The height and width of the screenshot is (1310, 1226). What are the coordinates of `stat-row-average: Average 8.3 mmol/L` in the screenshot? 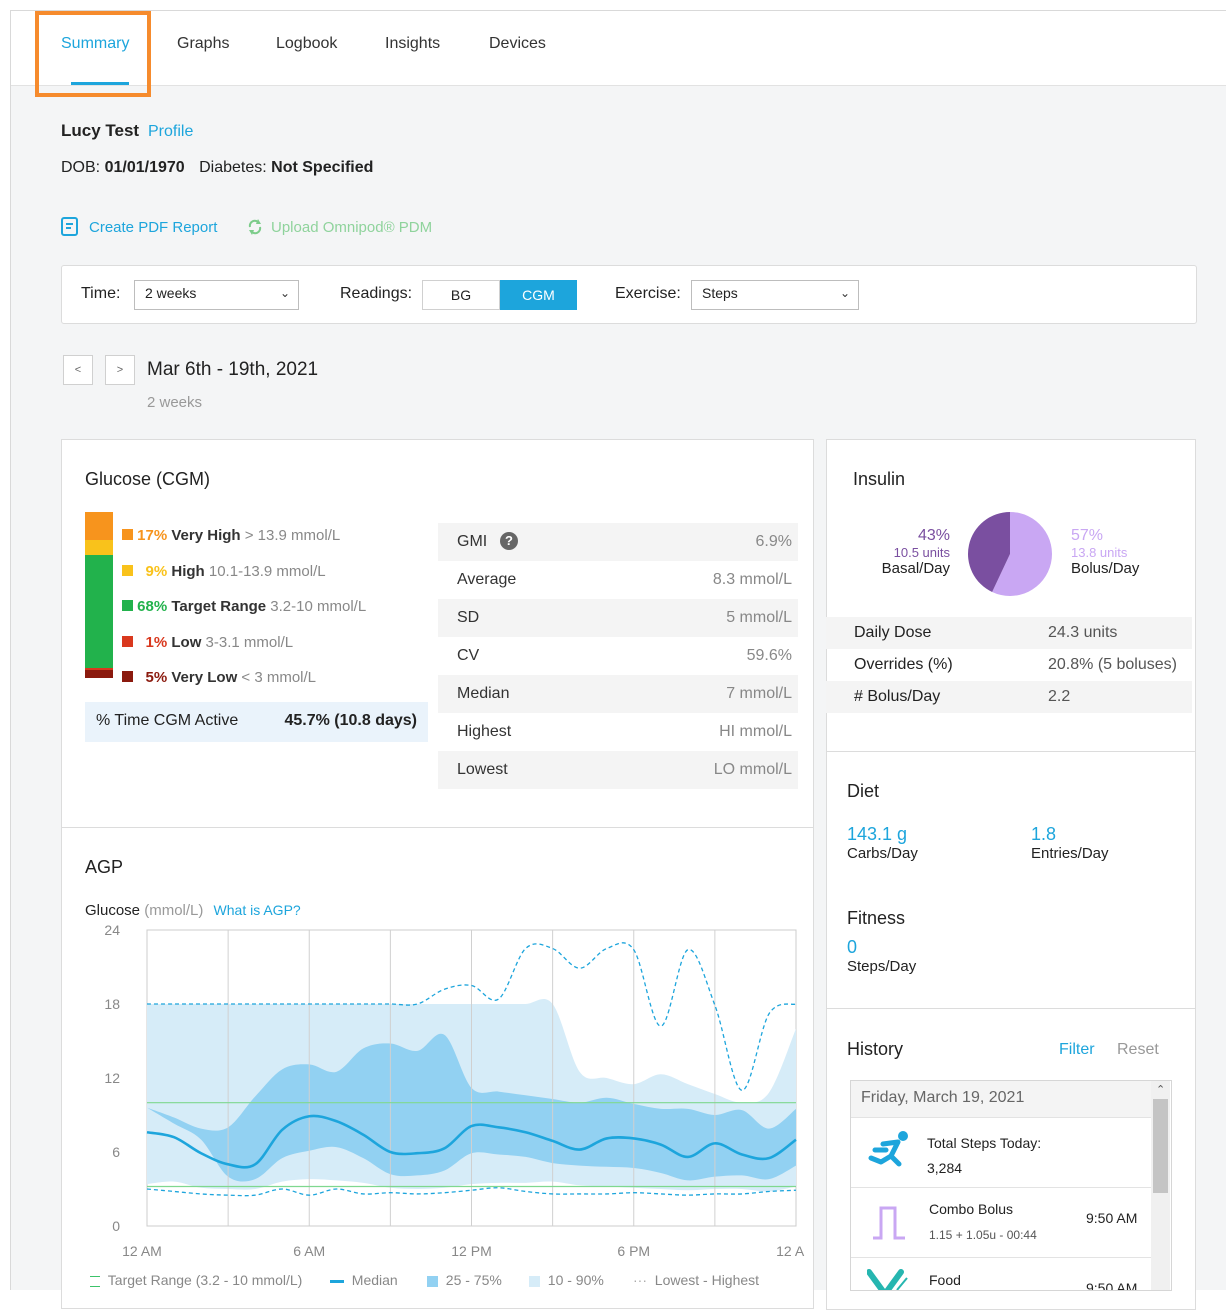 It's located at (618, 580).